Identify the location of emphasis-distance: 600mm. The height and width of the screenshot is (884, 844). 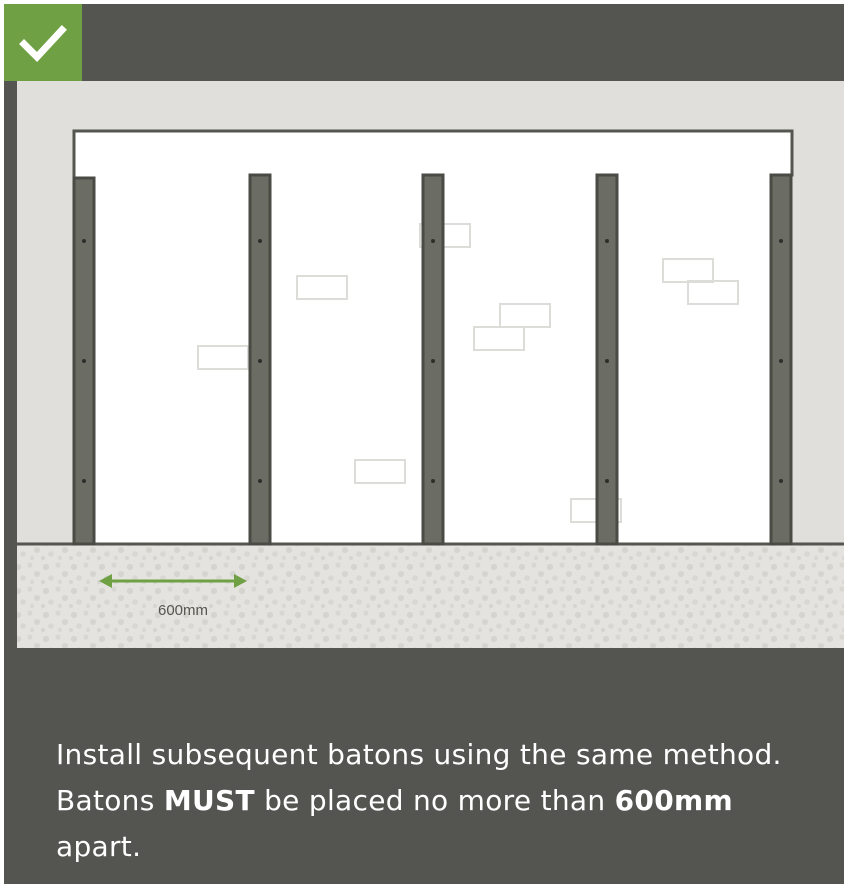
(673, 800).